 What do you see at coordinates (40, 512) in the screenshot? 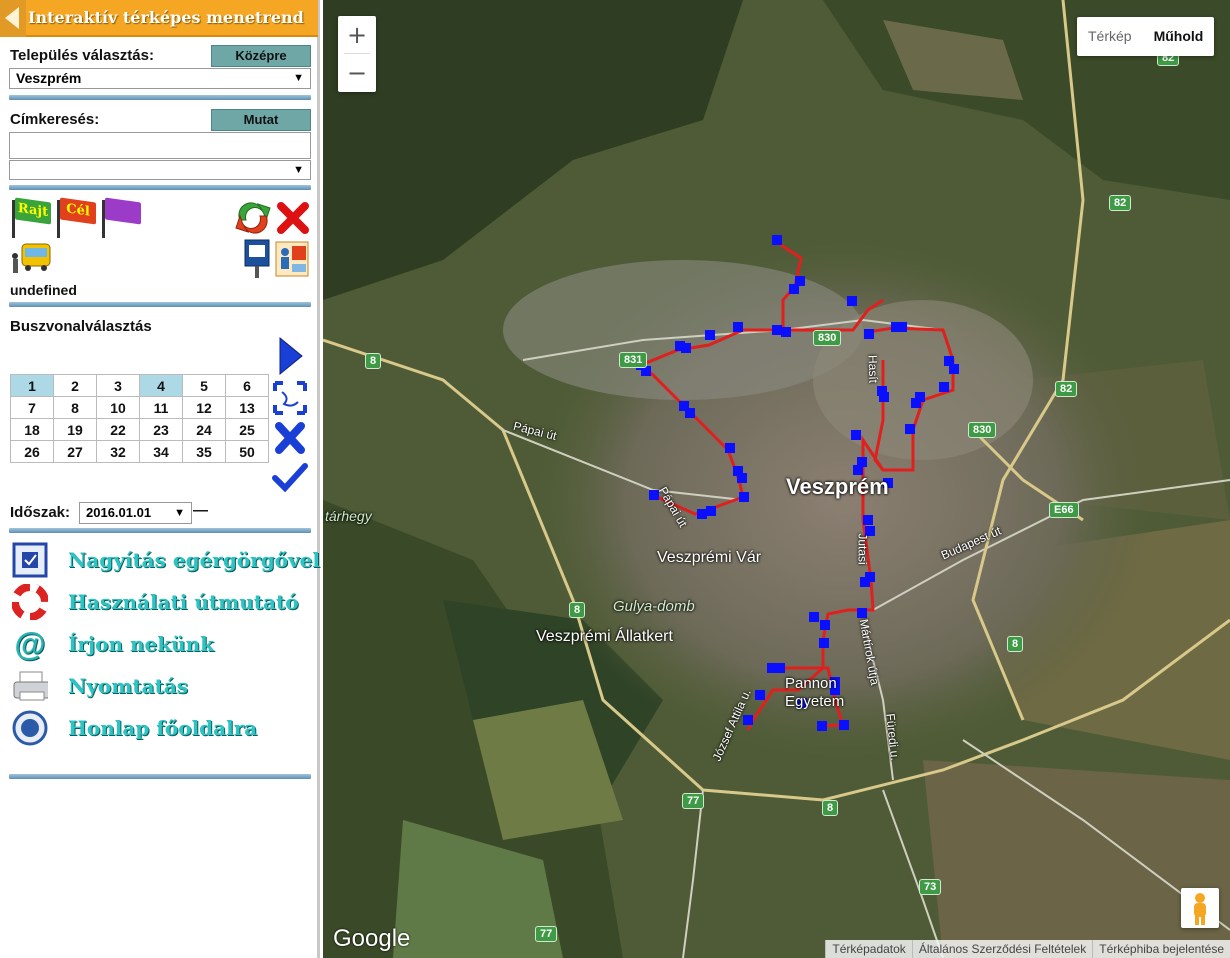
I see `period-label: Időszak:` at bounding box center [40, 512].